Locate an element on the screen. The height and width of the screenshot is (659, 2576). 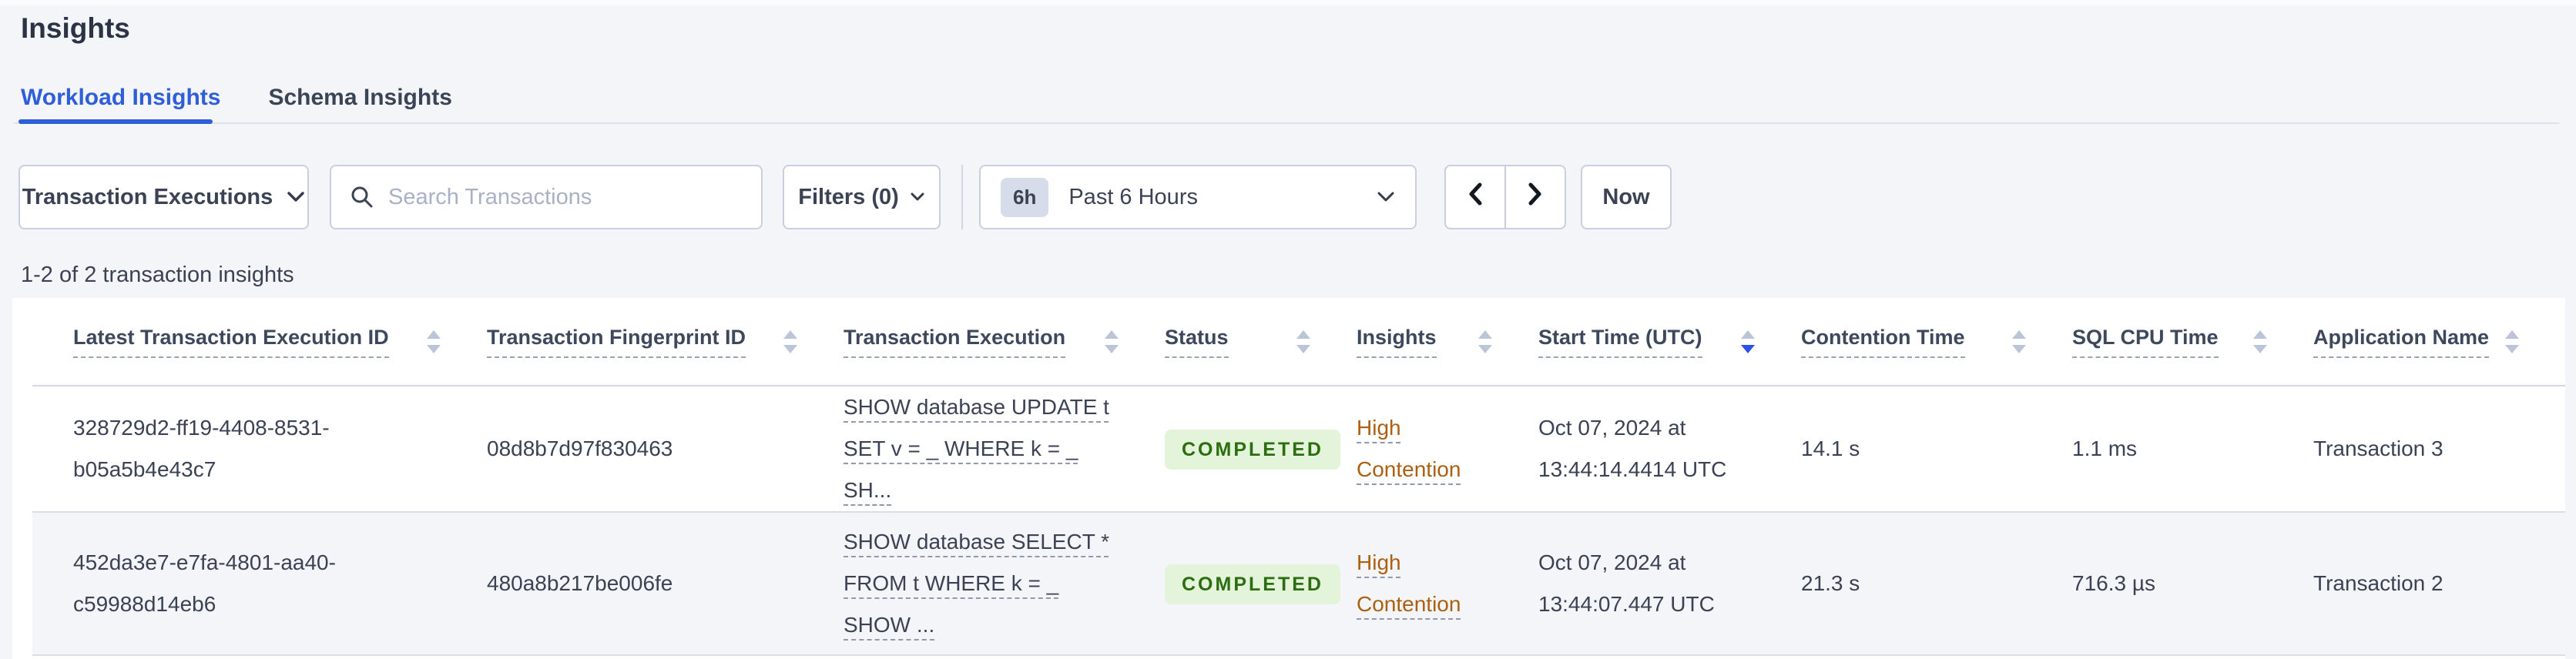
cell-application-name: Transaction 2 is located at coordinates (2439, 584).